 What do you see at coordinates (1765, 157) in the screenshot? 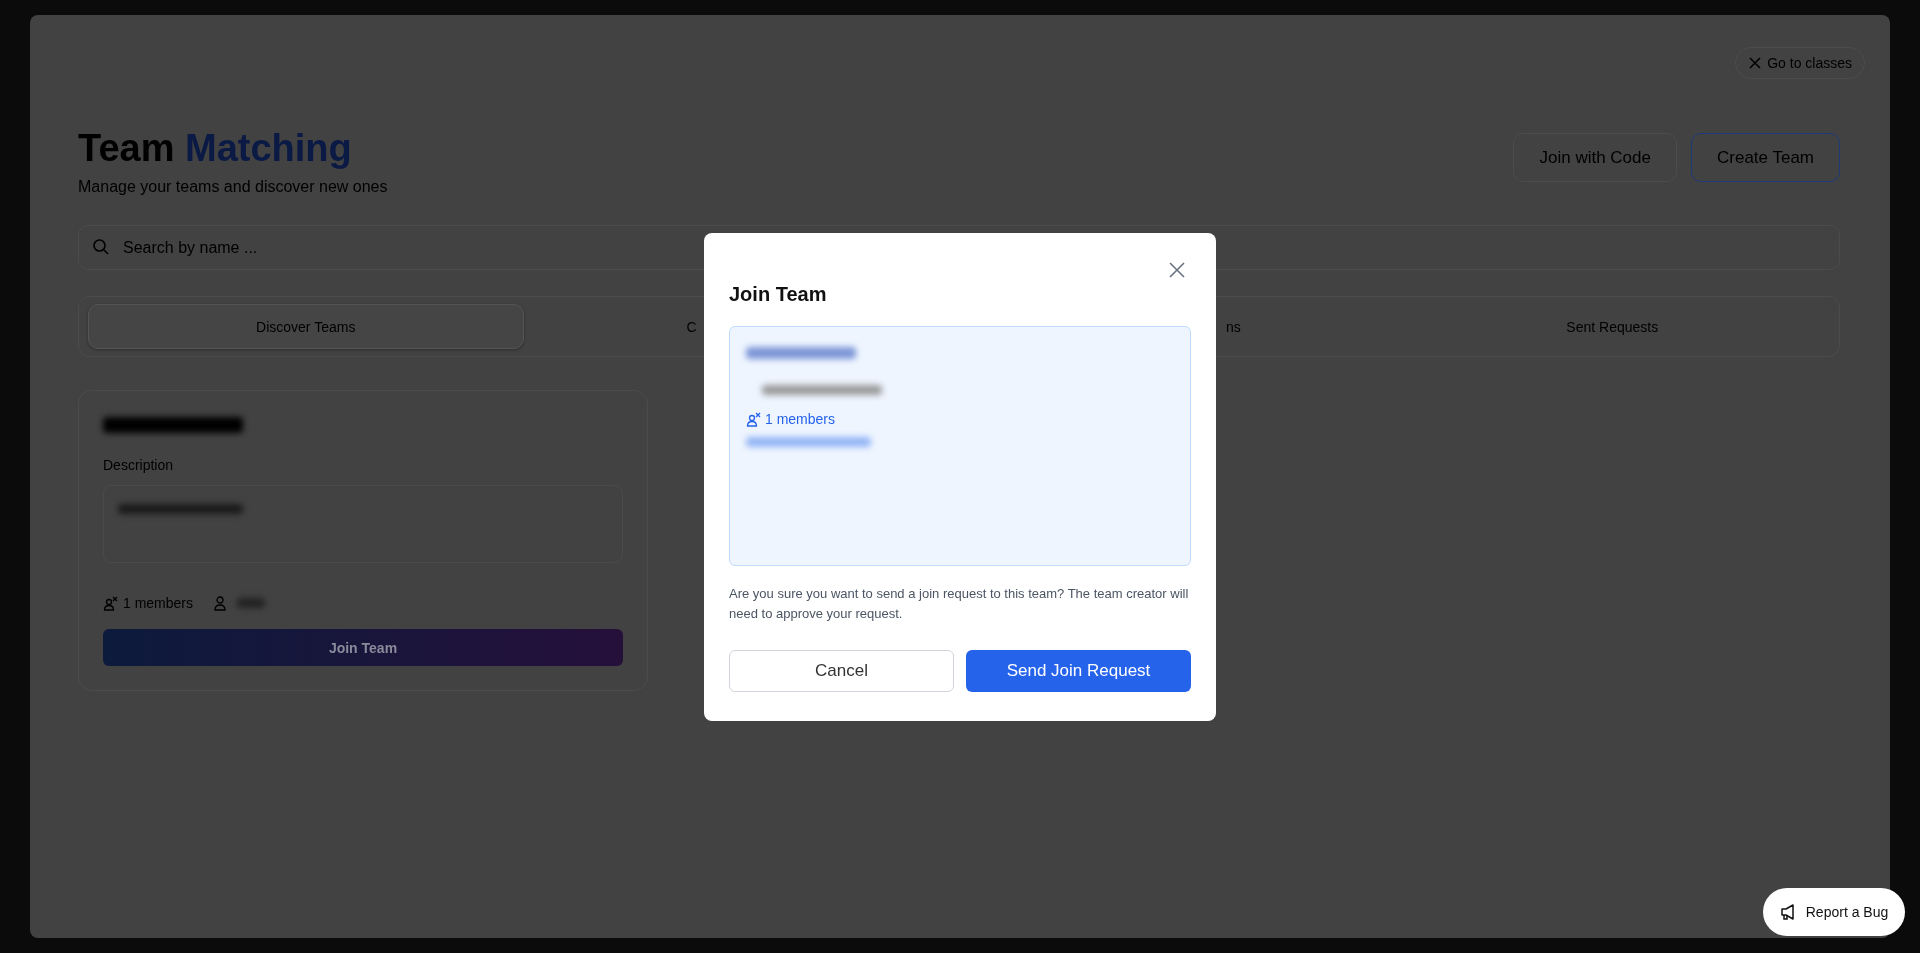
I see `create-team-button: Create Team` at bounding box center [1765, 157].